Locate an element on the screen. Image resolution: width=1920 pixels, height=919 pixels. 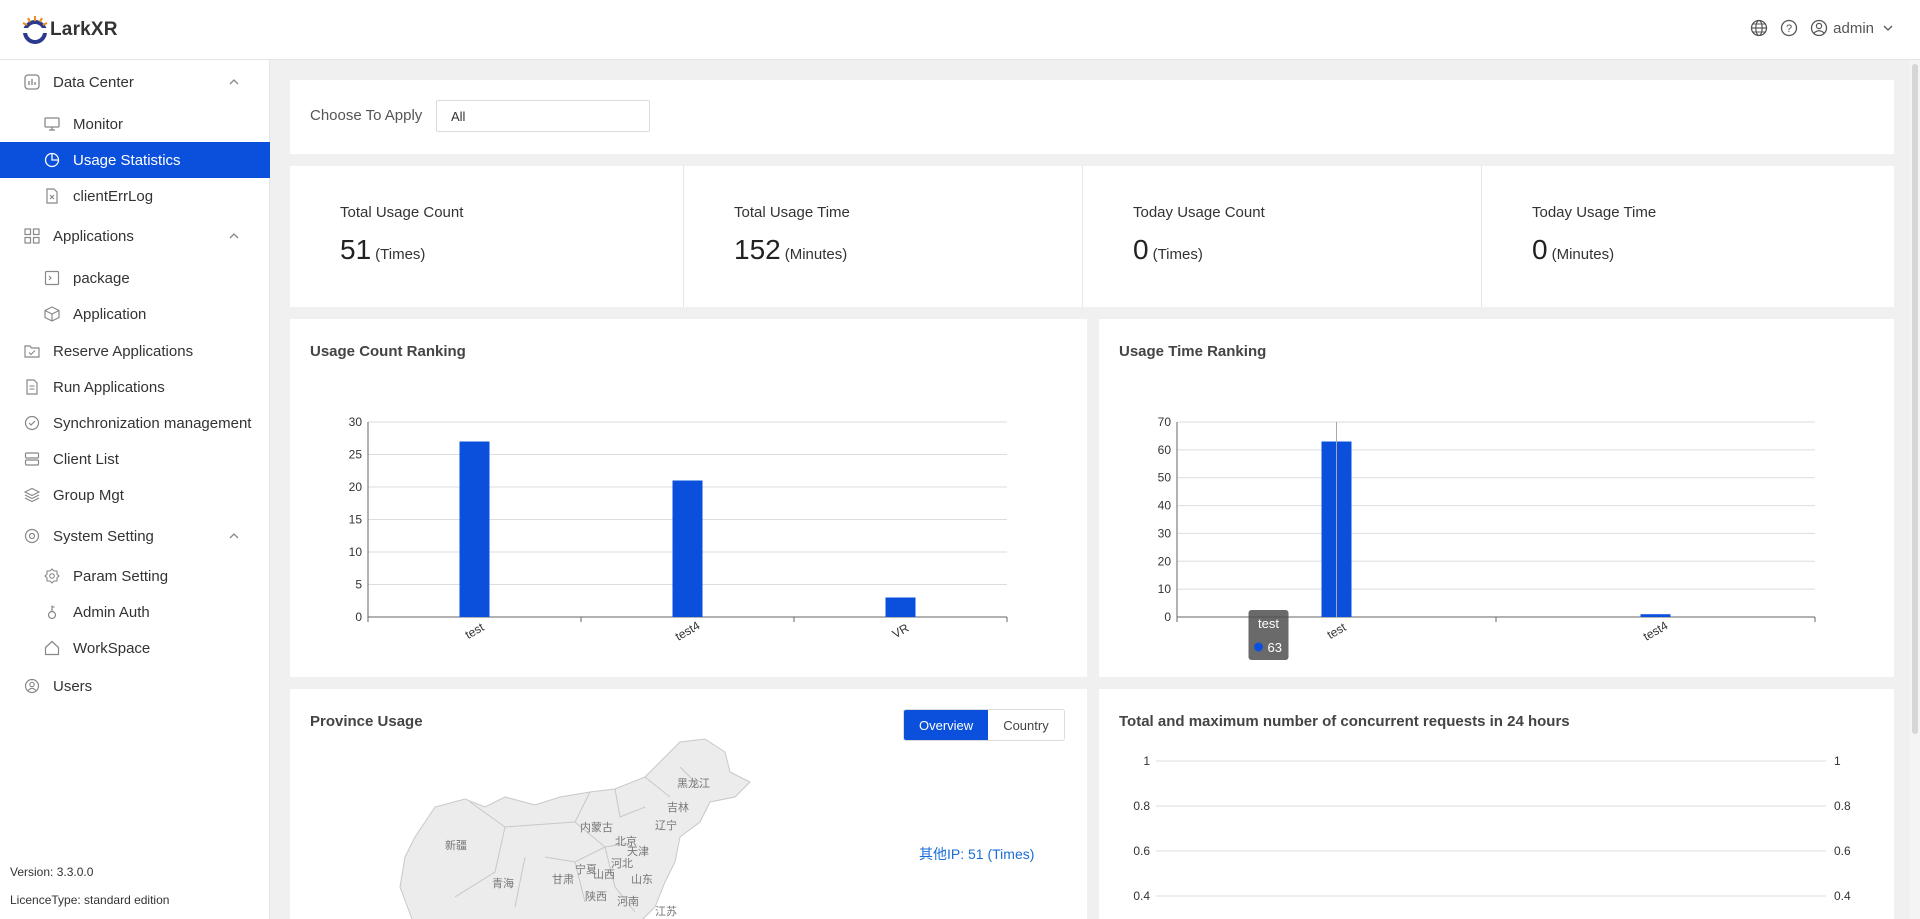
sidebar-item-label: WorkSpace is located at coordinates (112, 648).